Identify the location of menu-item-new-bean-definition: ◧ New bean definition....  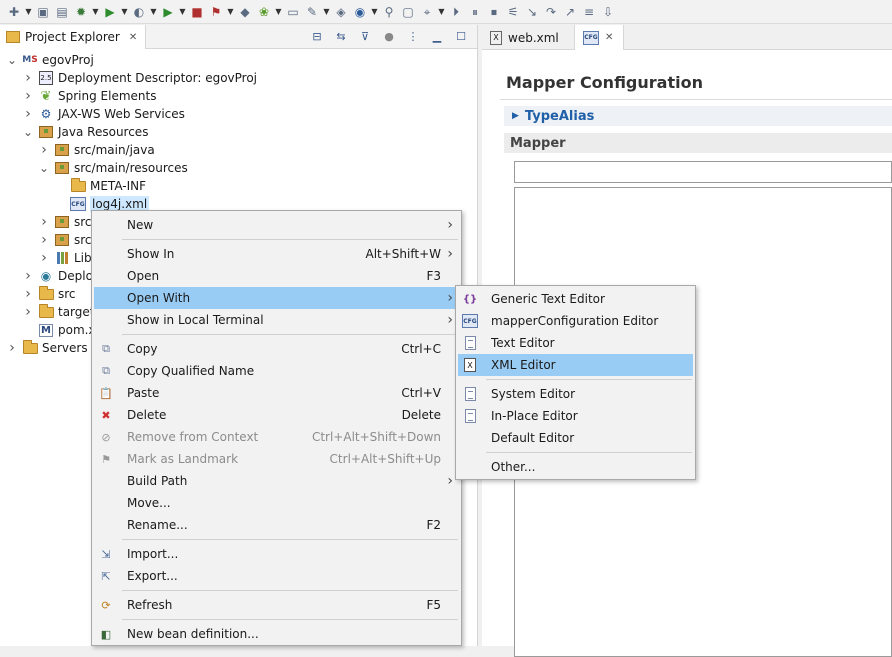
(276, 634).